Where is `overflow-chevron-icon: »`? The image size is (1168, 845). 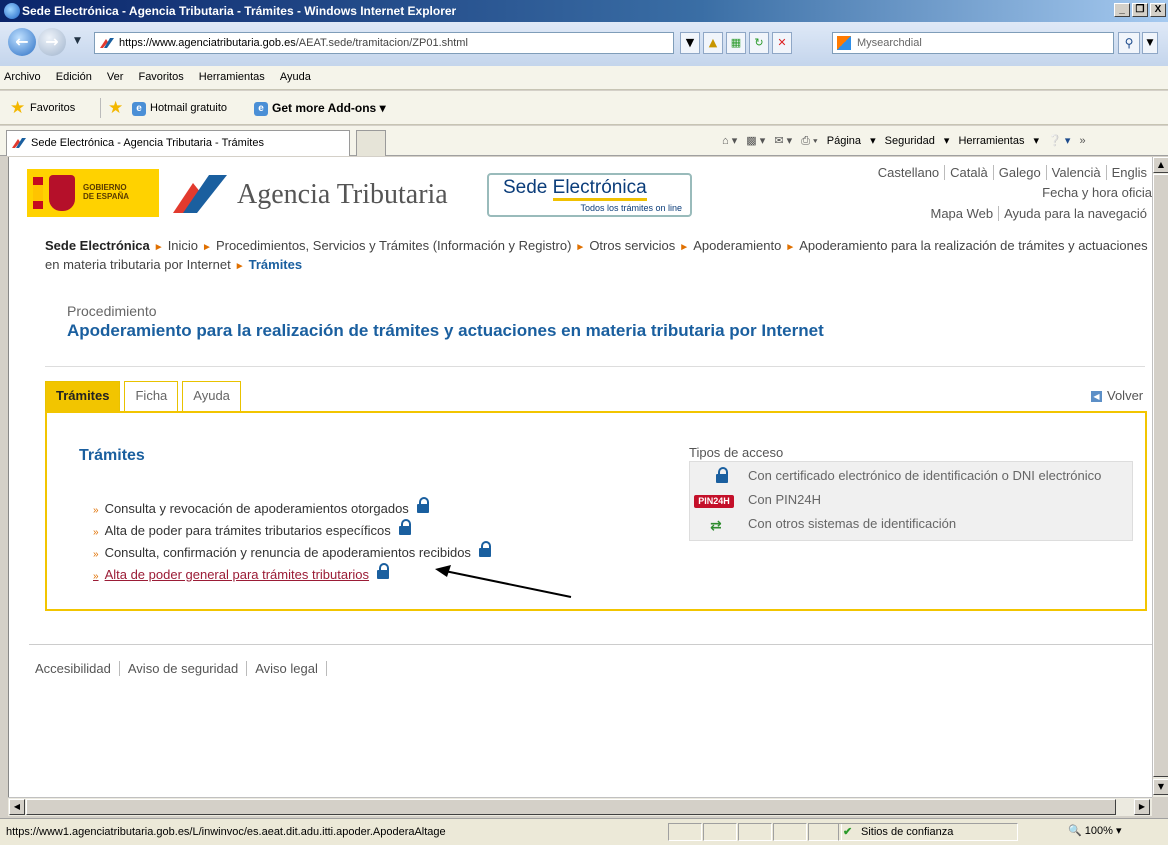 overflow-chevron-icon: » is located at coordinates (1082, 141).